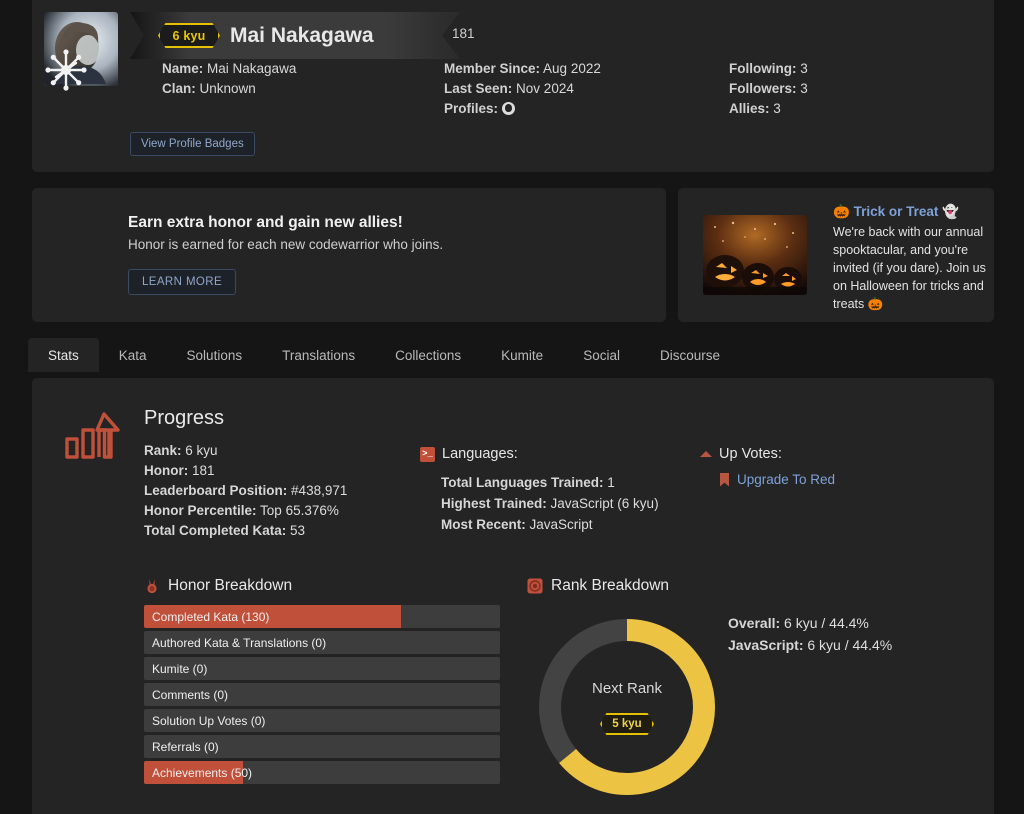 This screenshot has width=1024, height=814. I want to click on honor-breakdown-bar: Referrals (0), so click(322, 746).